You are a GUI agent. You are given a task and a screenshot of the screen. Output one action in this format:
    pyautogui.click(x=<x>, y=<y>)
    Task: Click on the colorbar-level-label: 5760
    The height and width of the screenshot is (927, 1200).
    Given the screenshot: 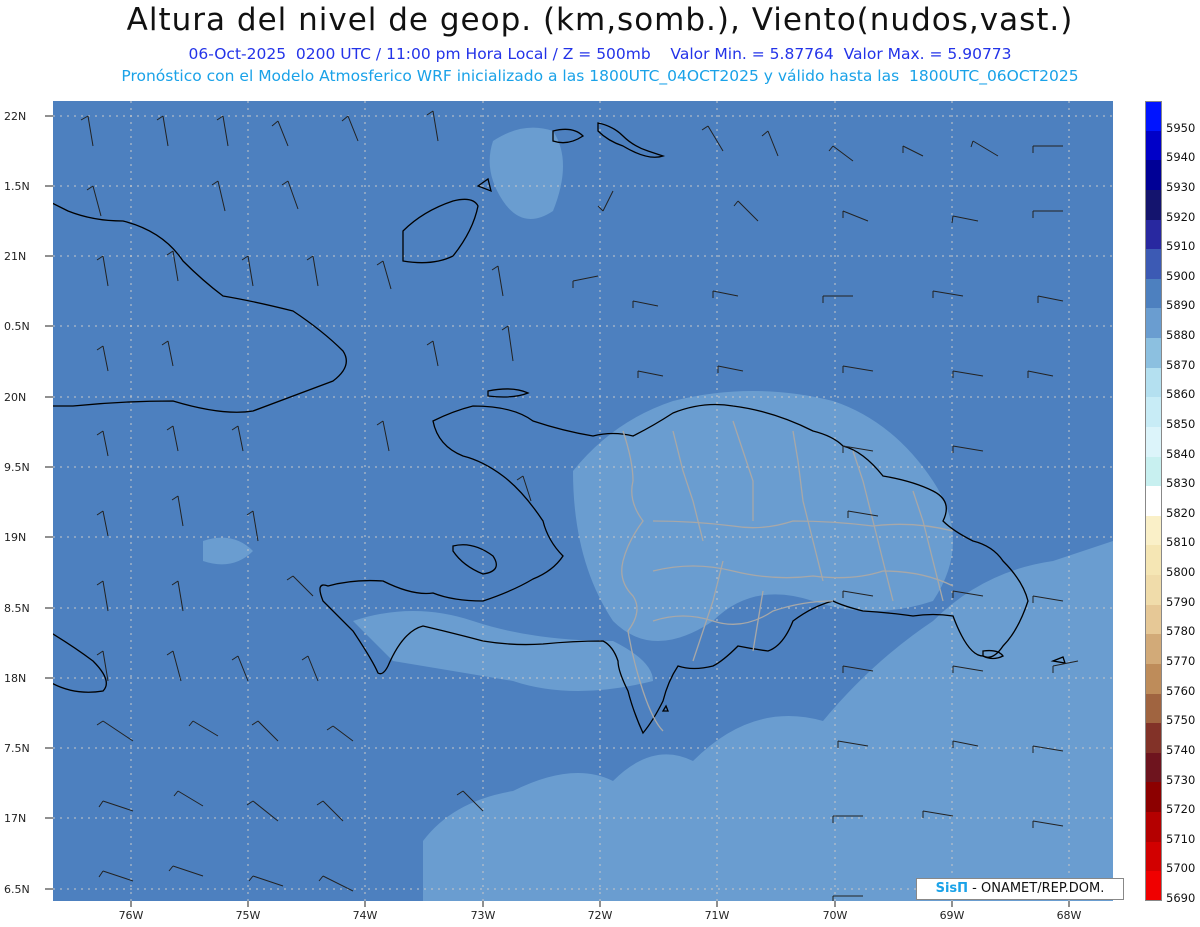 What is the action you would take?
    pyautogui.click(x=1181, y=690)
    